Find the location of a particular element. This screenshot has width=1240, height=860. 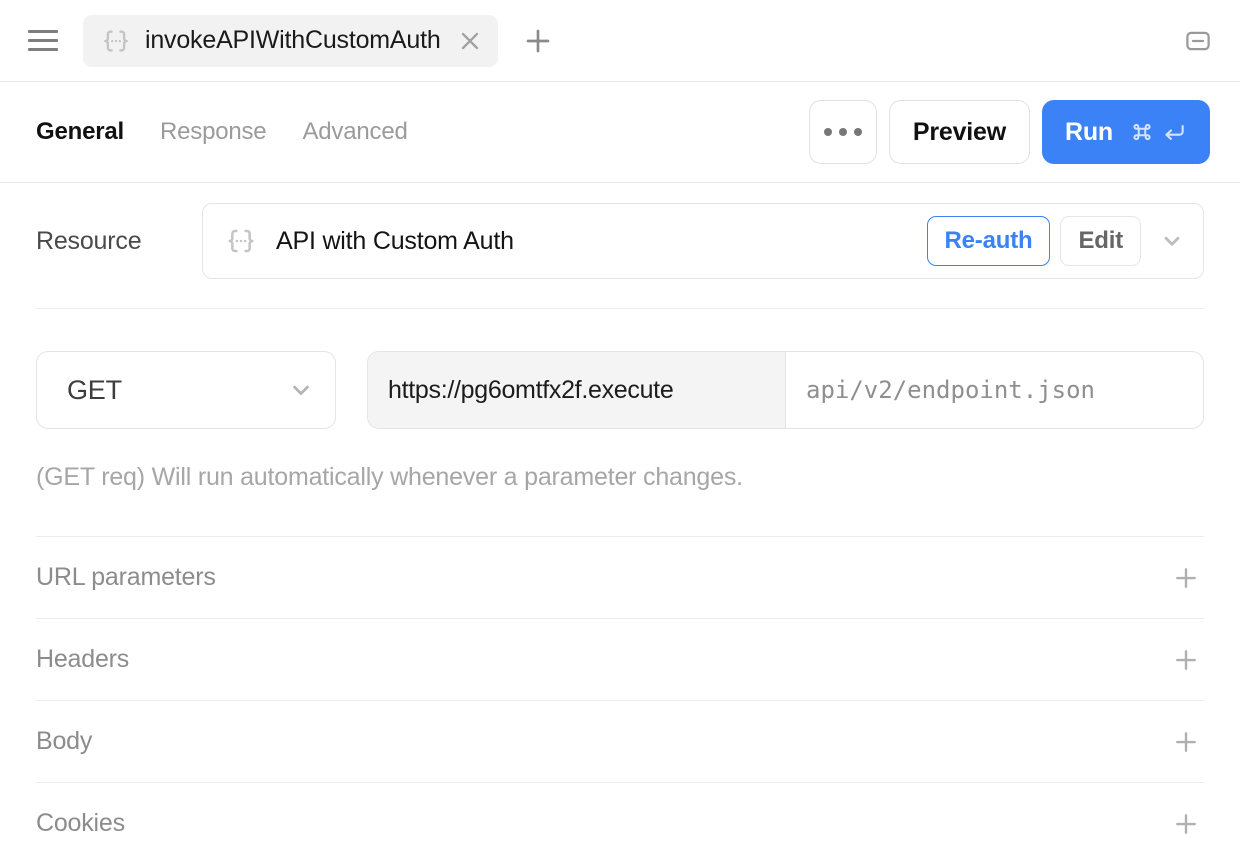

title-bar: invokeAPIWithCustomAuth is located at coordinates (620, 41).